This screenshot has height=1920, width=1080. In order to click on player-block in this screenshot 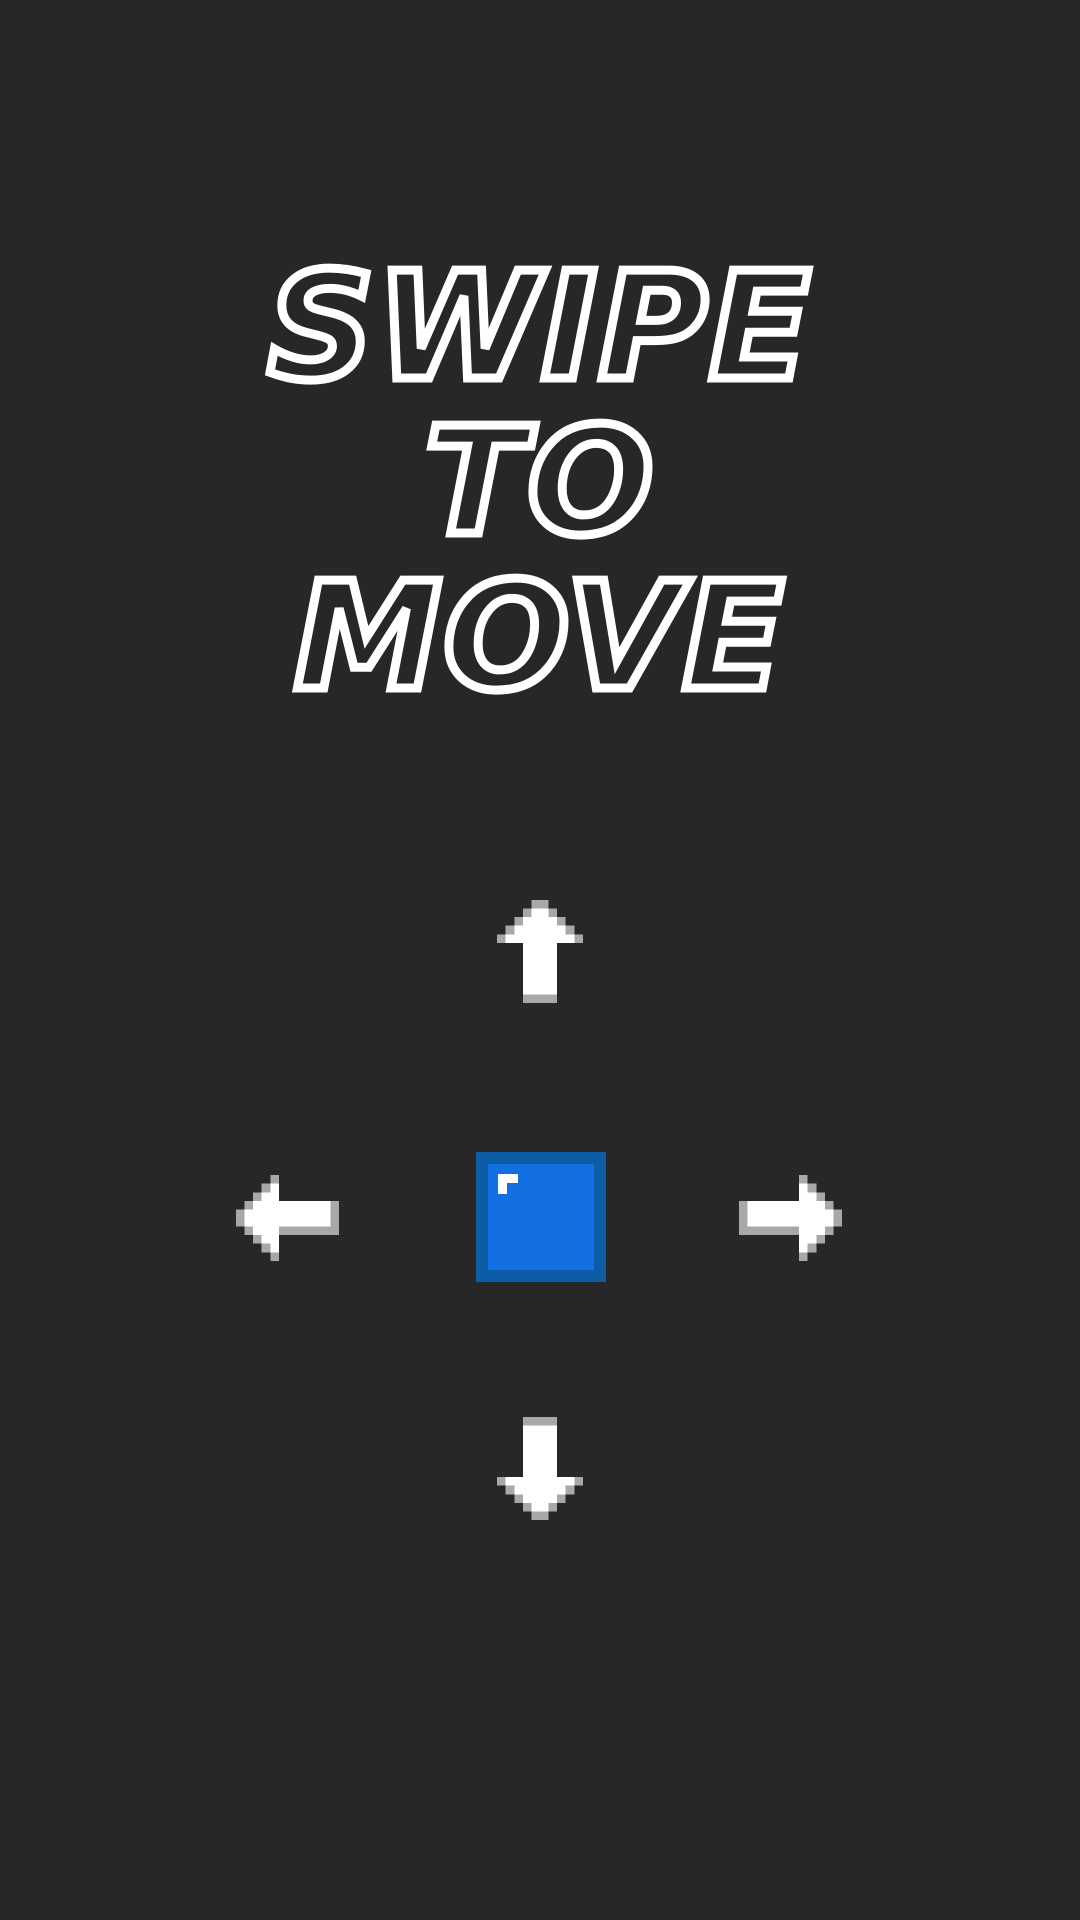, I will do `click(541, 1217)`.